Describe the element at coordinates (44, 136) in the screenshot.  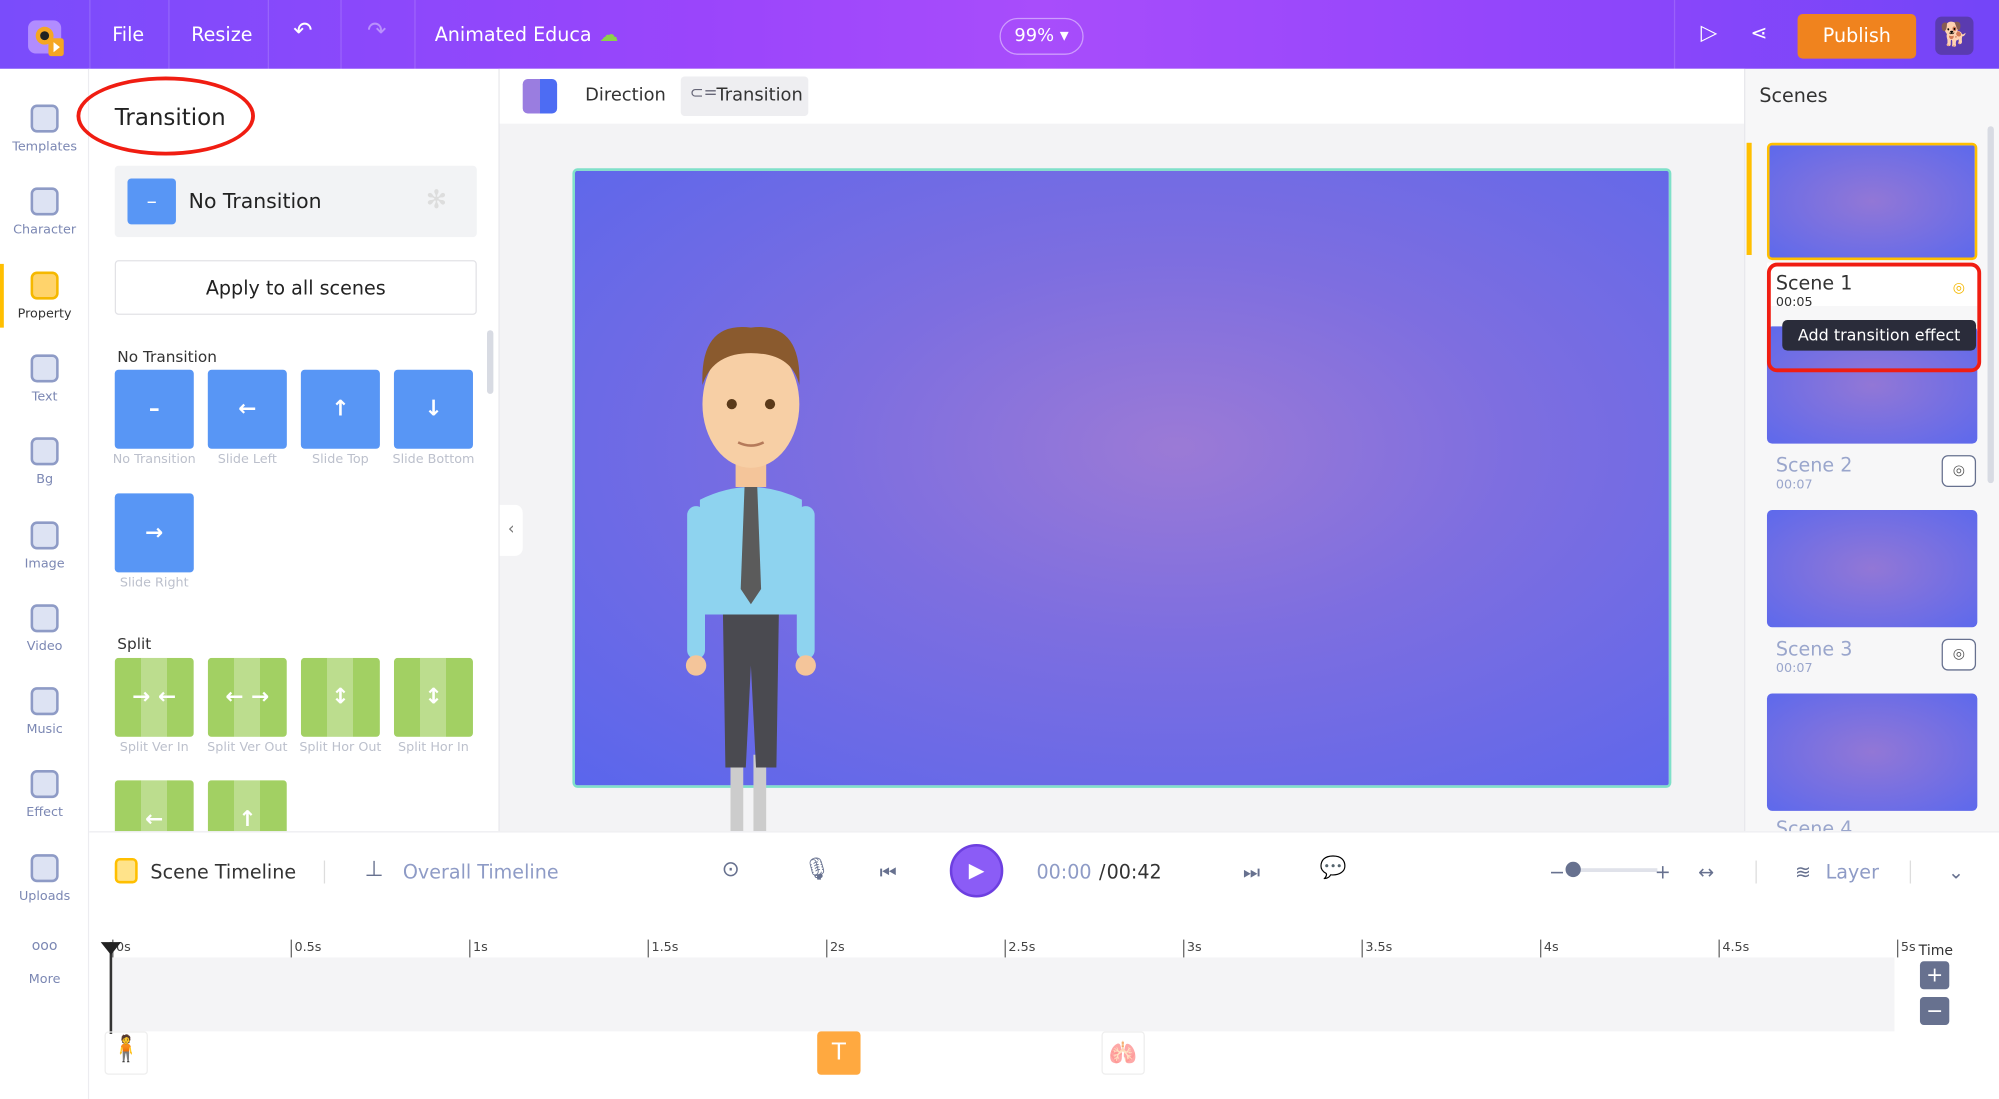
I see `sidebar-item-templates: Templates` at that location.